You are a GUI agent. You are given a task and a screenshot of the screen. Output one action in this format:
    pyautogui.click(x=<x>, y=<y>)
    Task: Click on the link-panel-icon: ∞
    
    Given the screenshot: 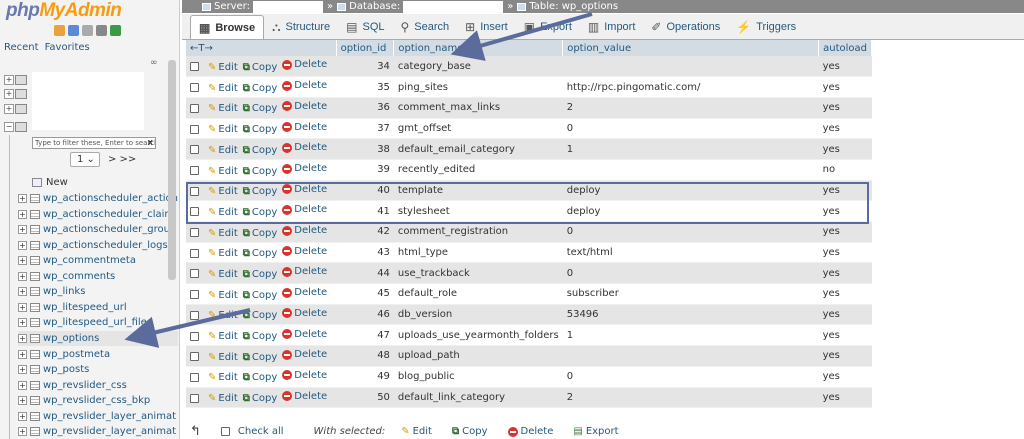 What is the action you would take?
    pyautogui.click(x=154, y=63)
    